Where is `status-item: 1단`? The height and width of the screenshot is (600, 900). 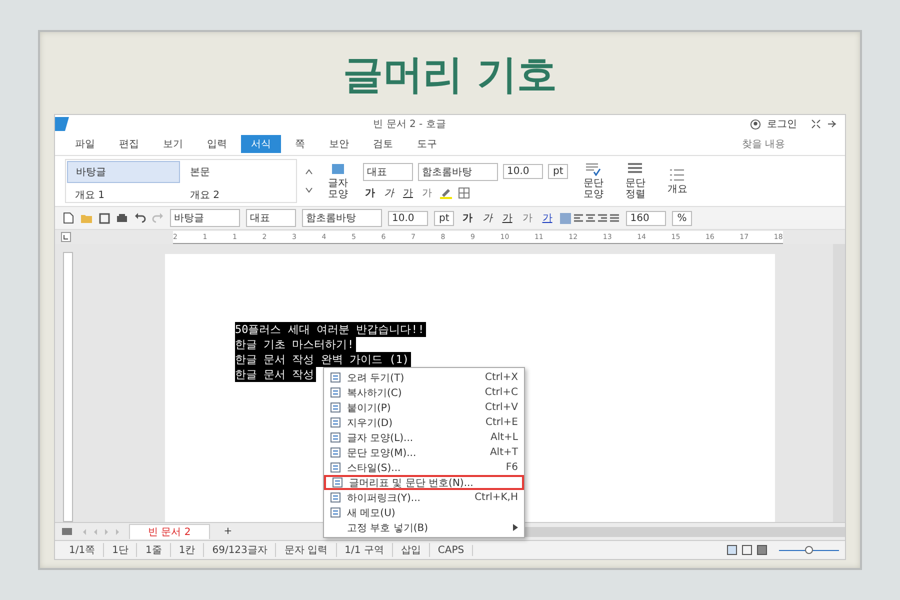
status-item: 1단 is located at coordinates (121, 550).